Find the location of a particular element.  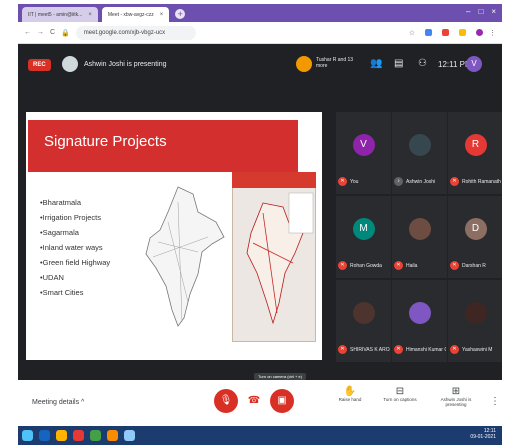

hangup-icon: ☎ is located at coordinates (254, 400).